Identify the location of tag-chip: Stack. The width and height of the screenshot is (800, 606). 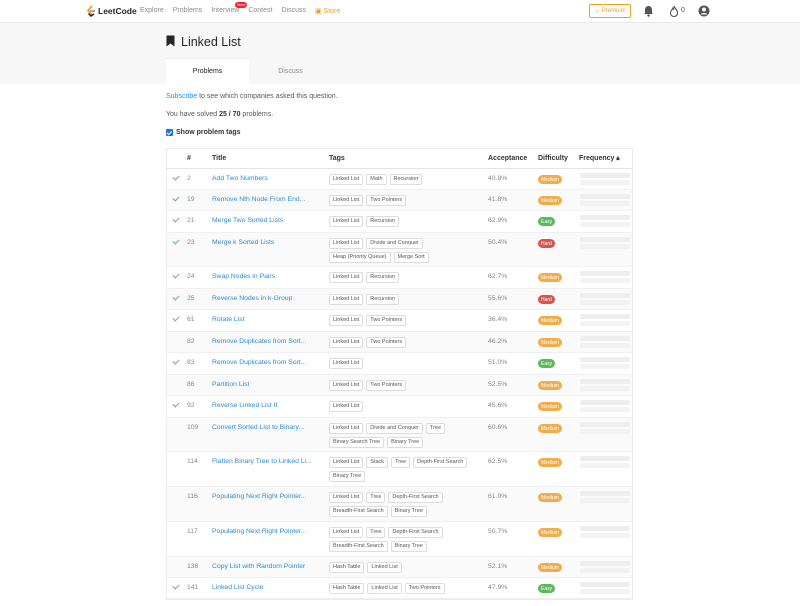
(377, 462).